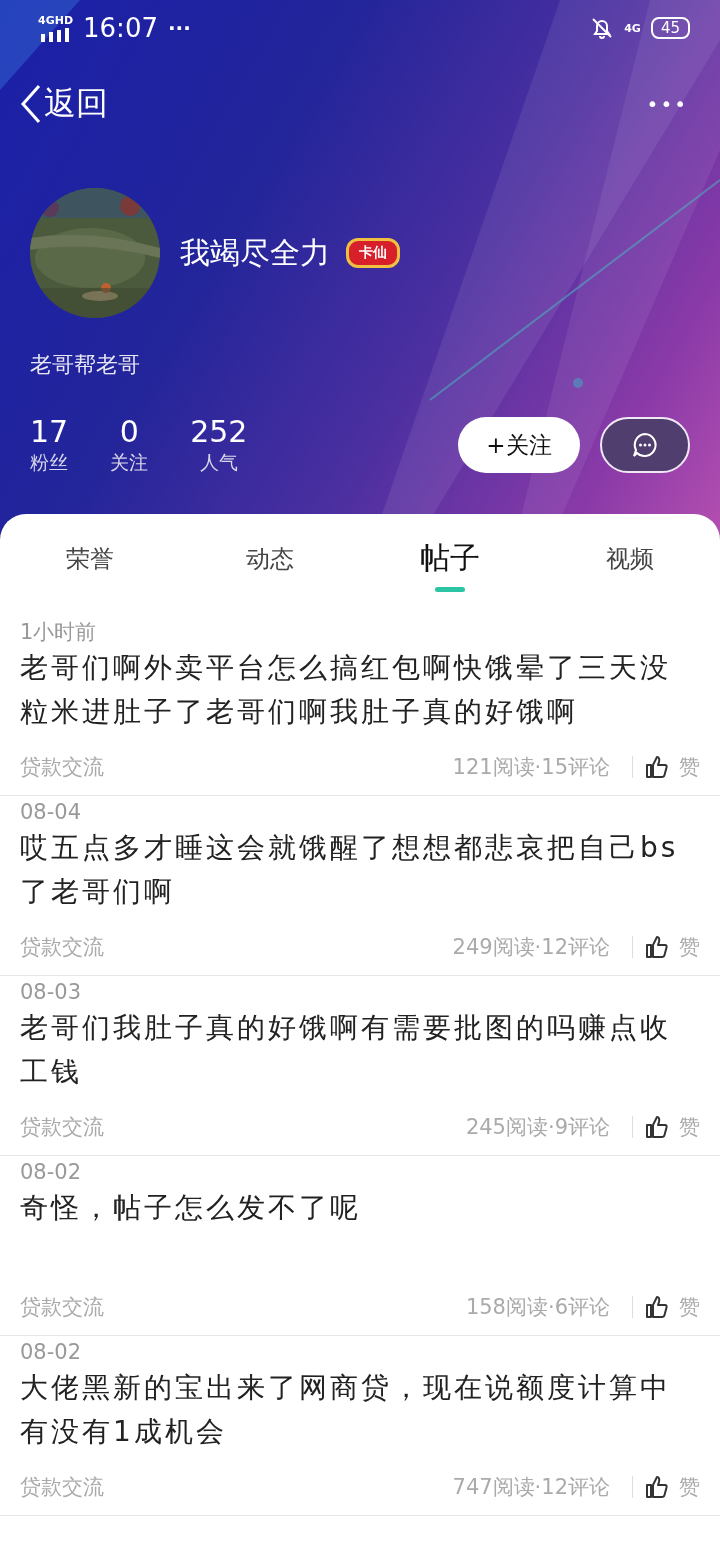  I want to click on time: 16:07, so click(120, 28).